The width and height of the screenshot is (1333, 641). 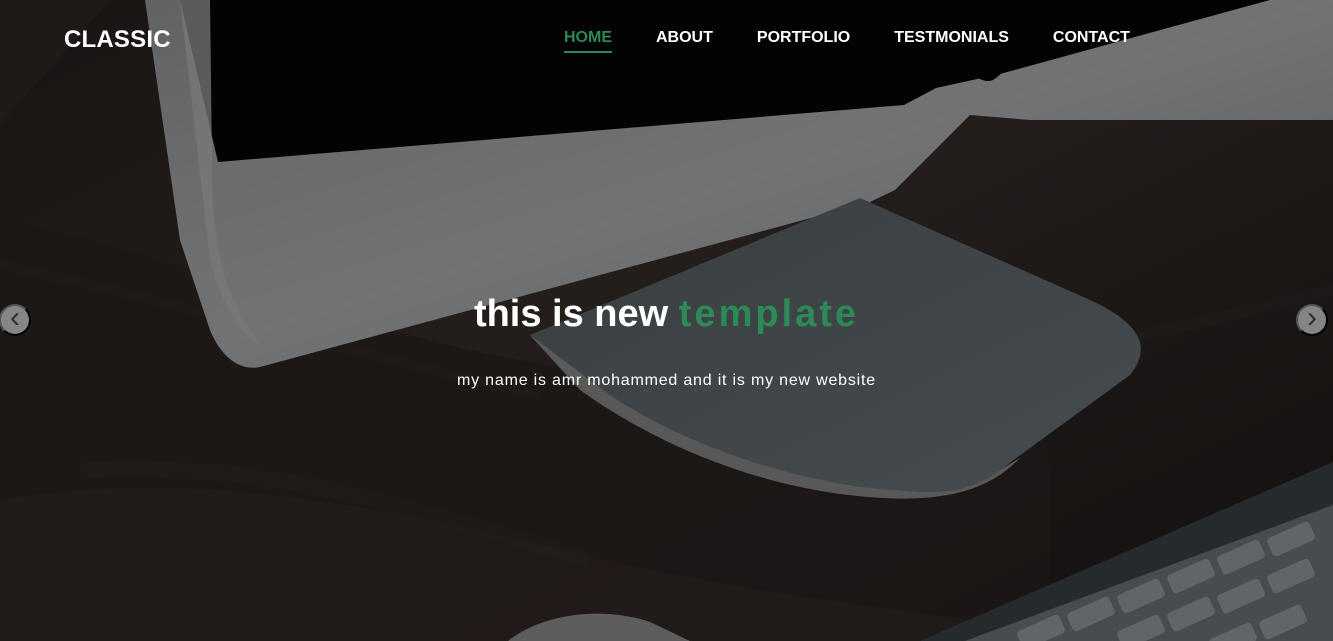 I want to click on hero-headline-accent: template, so click(x=769, y=314).